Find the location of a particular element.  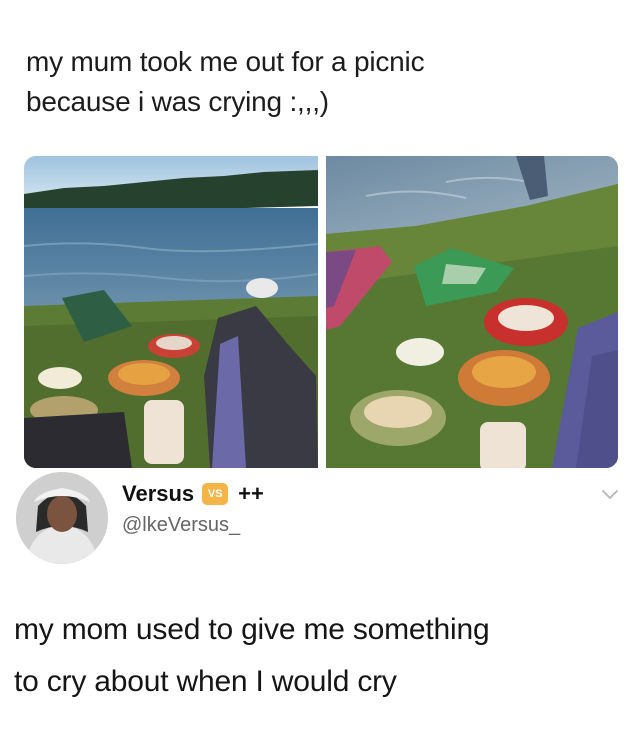

reply-text-line-2: to cry about when I would cry is located at coordinates (205, 681).